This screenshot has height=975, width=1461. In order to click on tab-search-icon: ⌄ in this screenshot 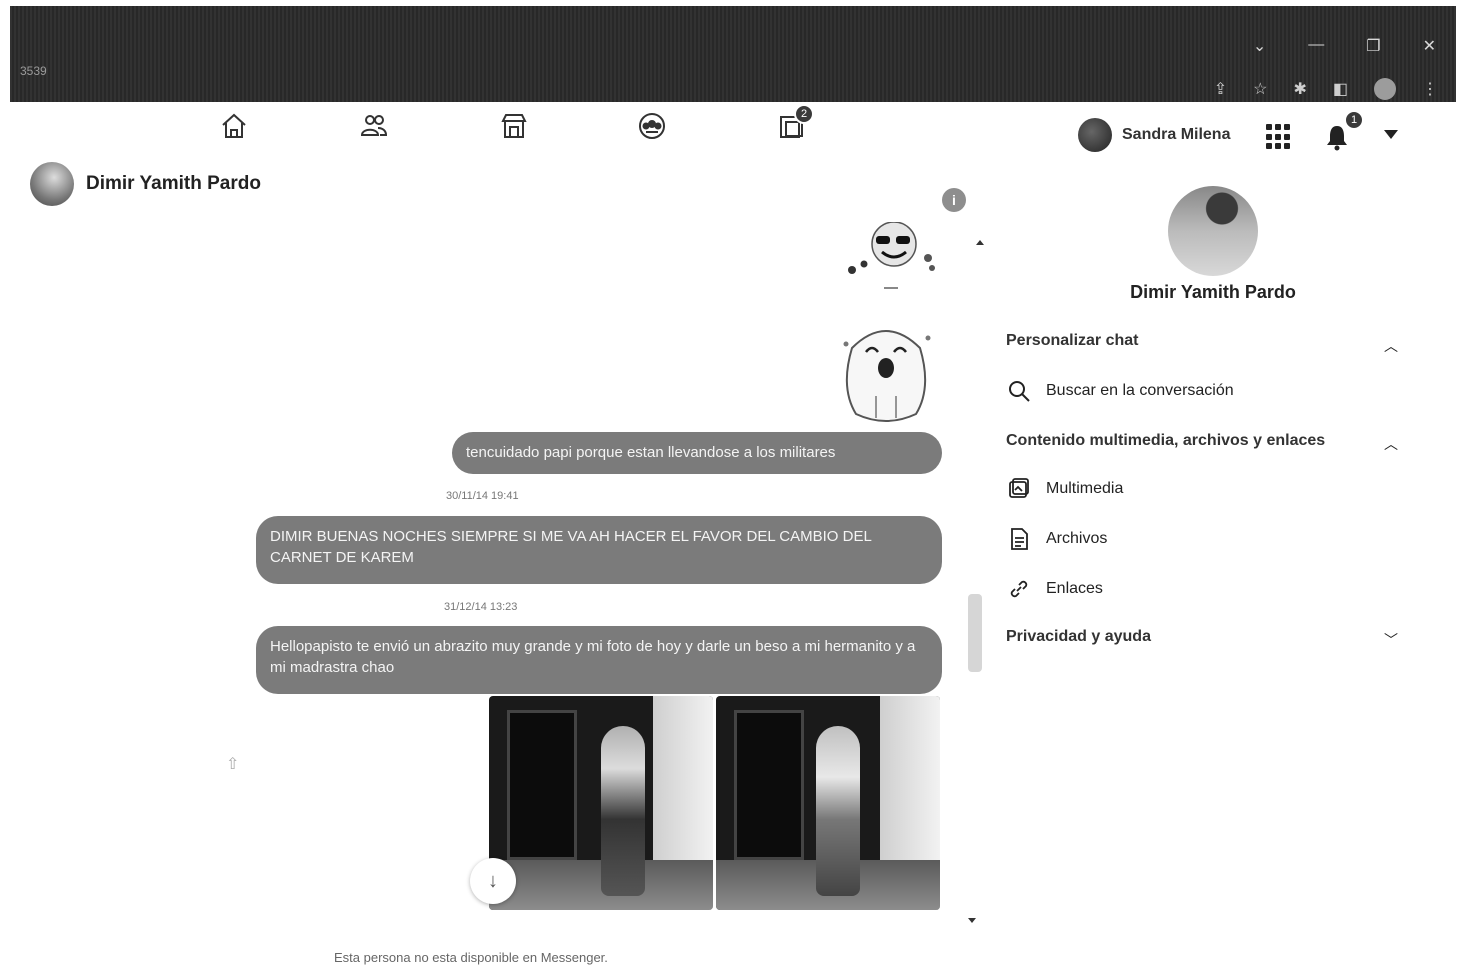, I will do `click(1259, 46)`.